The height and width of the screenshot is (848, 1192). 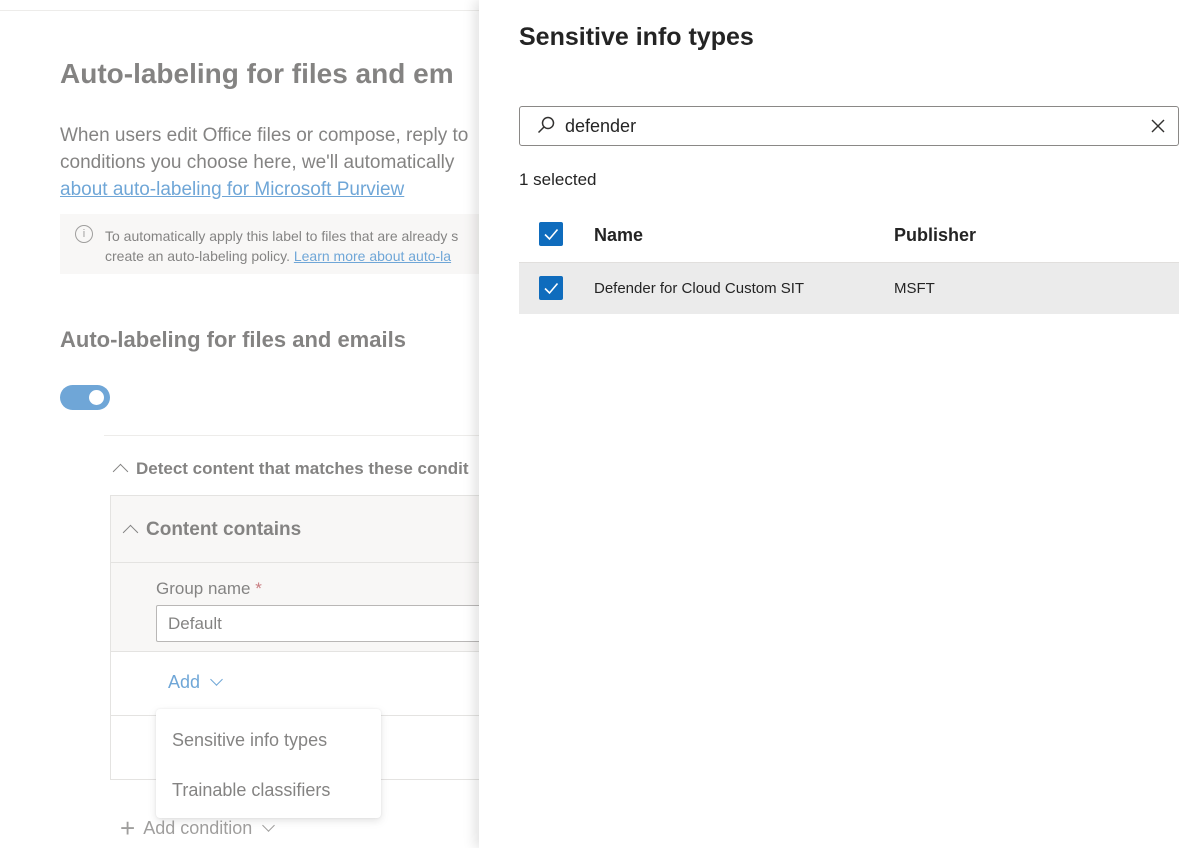 What do you see at coordinates (1158, 126) in the screenshot?
I see `close-icon` at bounding box center [1158, 126].